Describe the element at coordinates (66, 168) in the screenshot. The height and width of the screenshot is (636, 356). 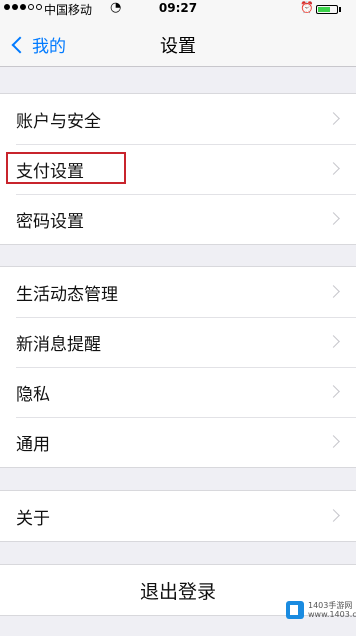
I see `highlight-box` at that location.